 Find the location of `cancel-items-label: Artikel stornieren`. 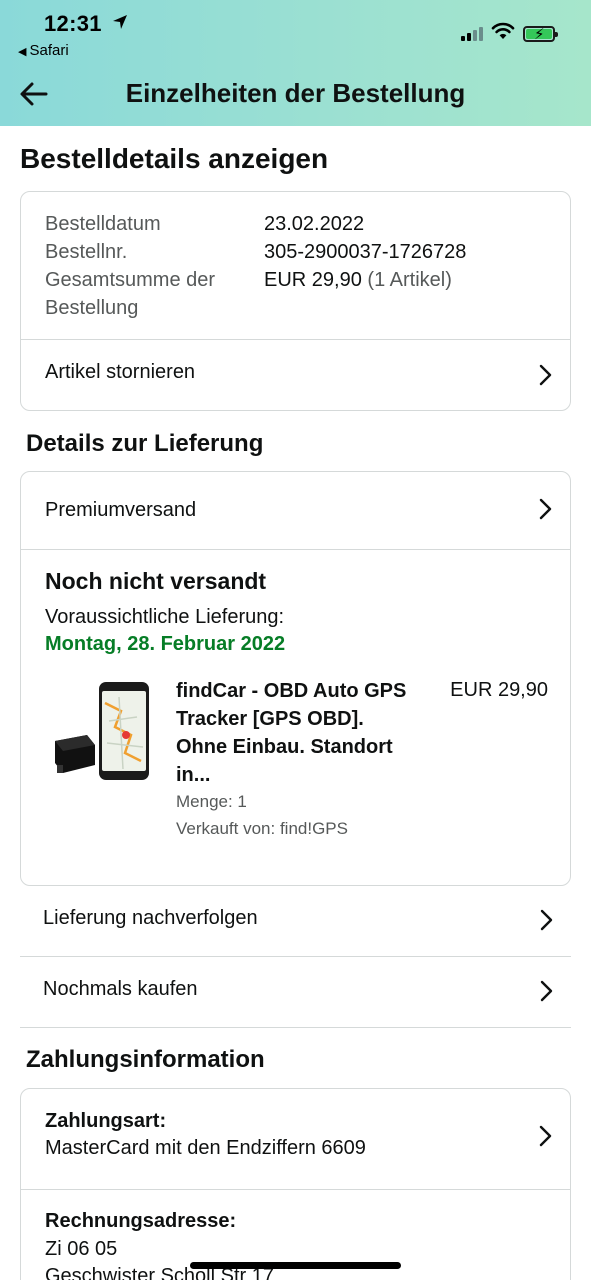

cancel-items-label: Artikel stornieren is located at coordinates (120, 372).